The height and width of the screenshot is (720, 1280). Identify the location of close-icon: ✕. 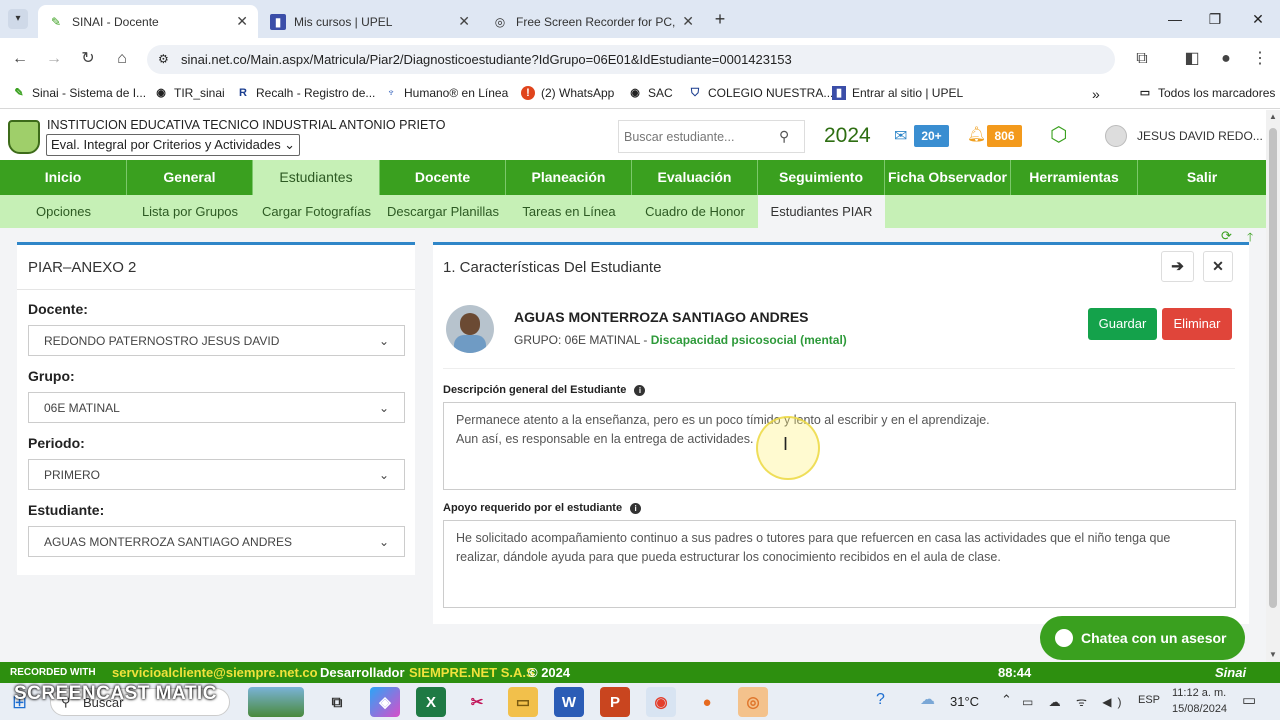
(1218, 266).